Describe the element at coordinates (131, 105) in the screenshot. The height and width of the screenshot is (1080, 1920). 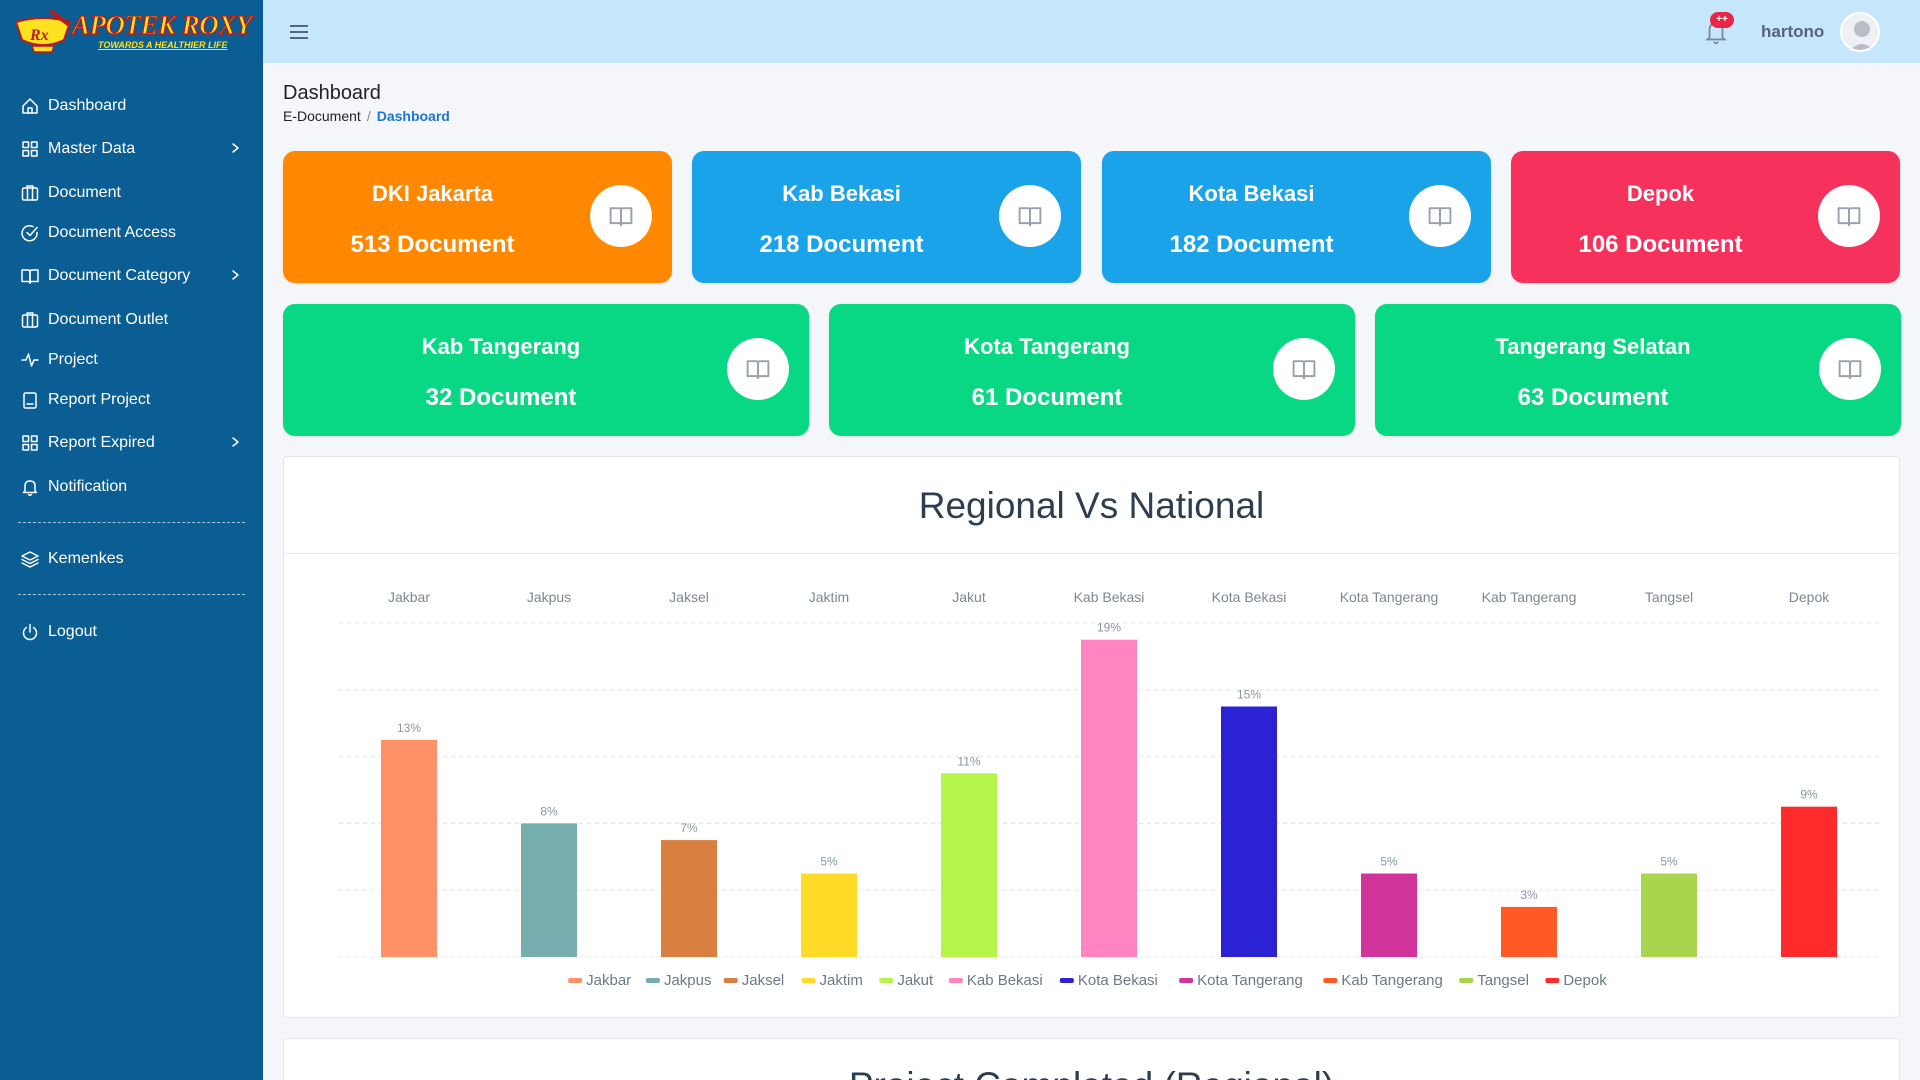
I see `sidebar-item-dashboard: Dashboard` at that location.